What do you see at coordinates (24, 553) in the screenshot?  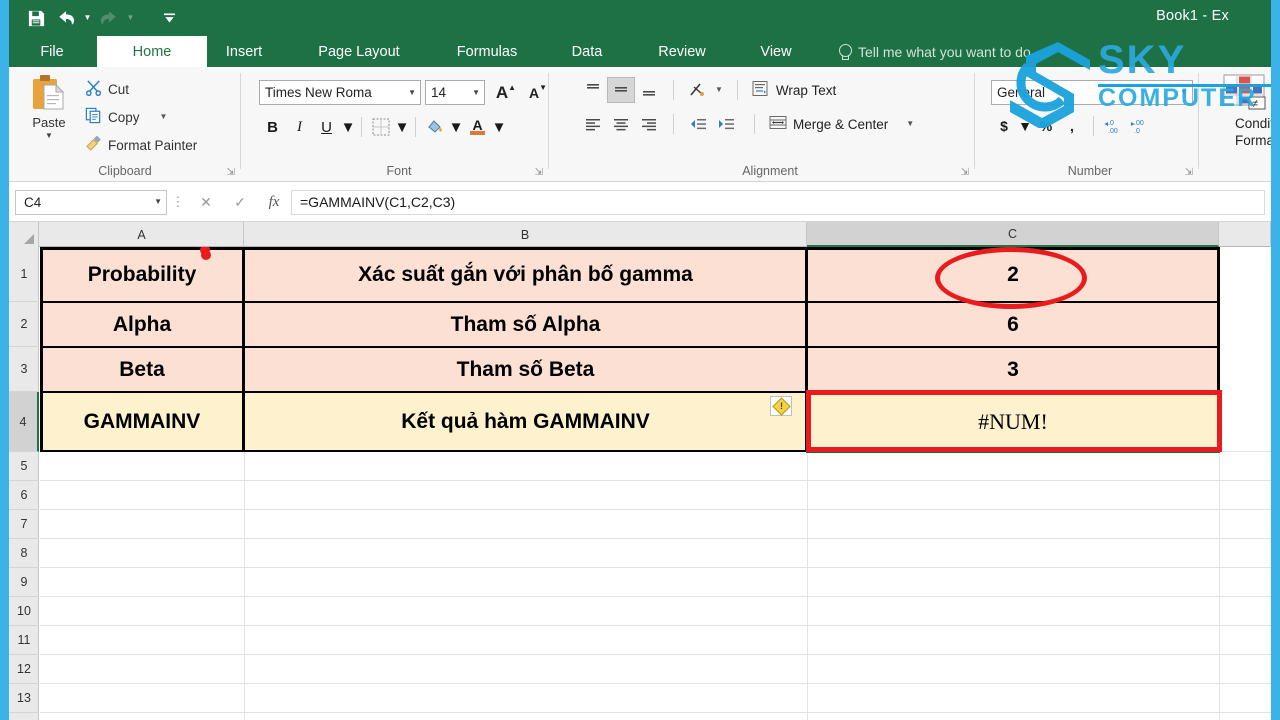 I see `row-header-8: 8` at bounding box center [24, 553].